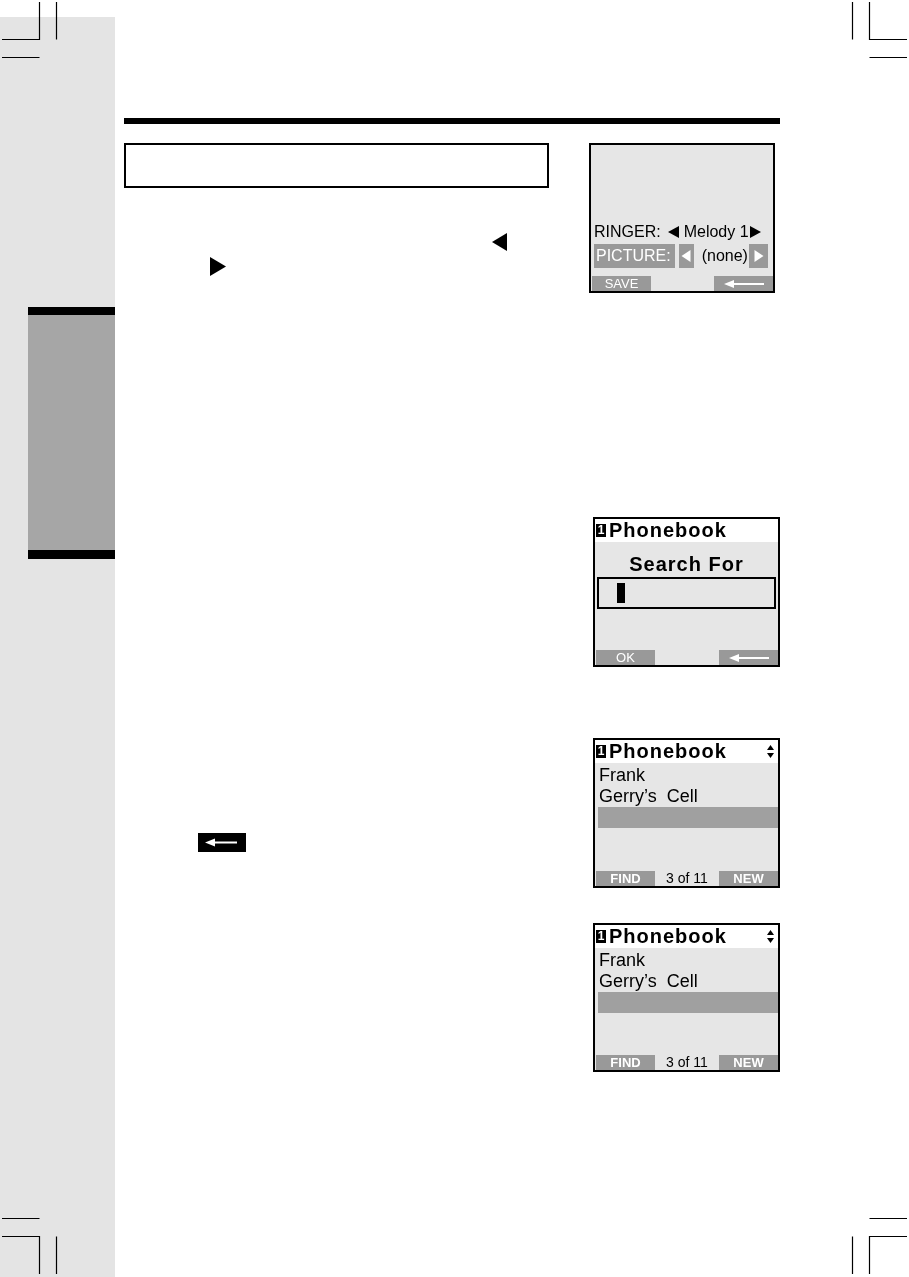 Image resolution: width=909 pixels, height=1277 pixels. I want to click on field-label: RINGER:, so click(627, 232).